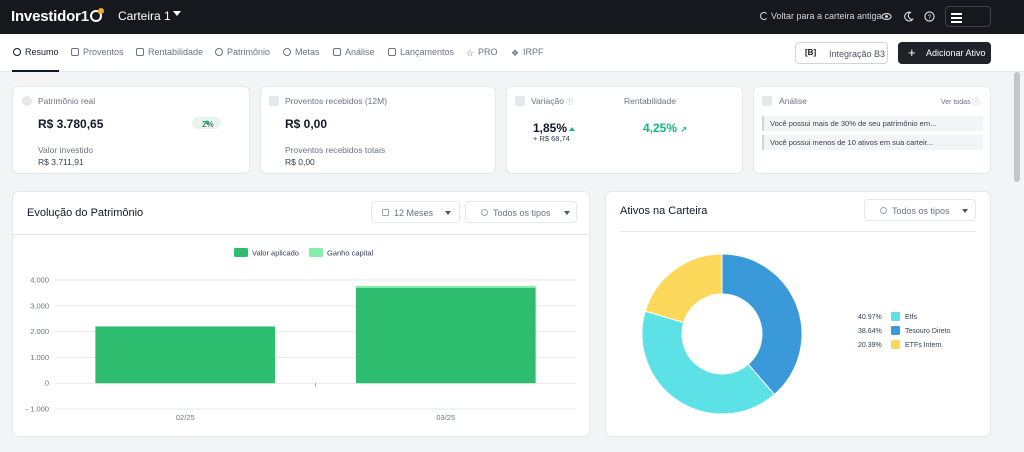 Image resolution: width=1024 pixels, height=452 pixels. Describe the element at coordinates (683, 288) in the screenshot. I see `donut-slice` at that location.